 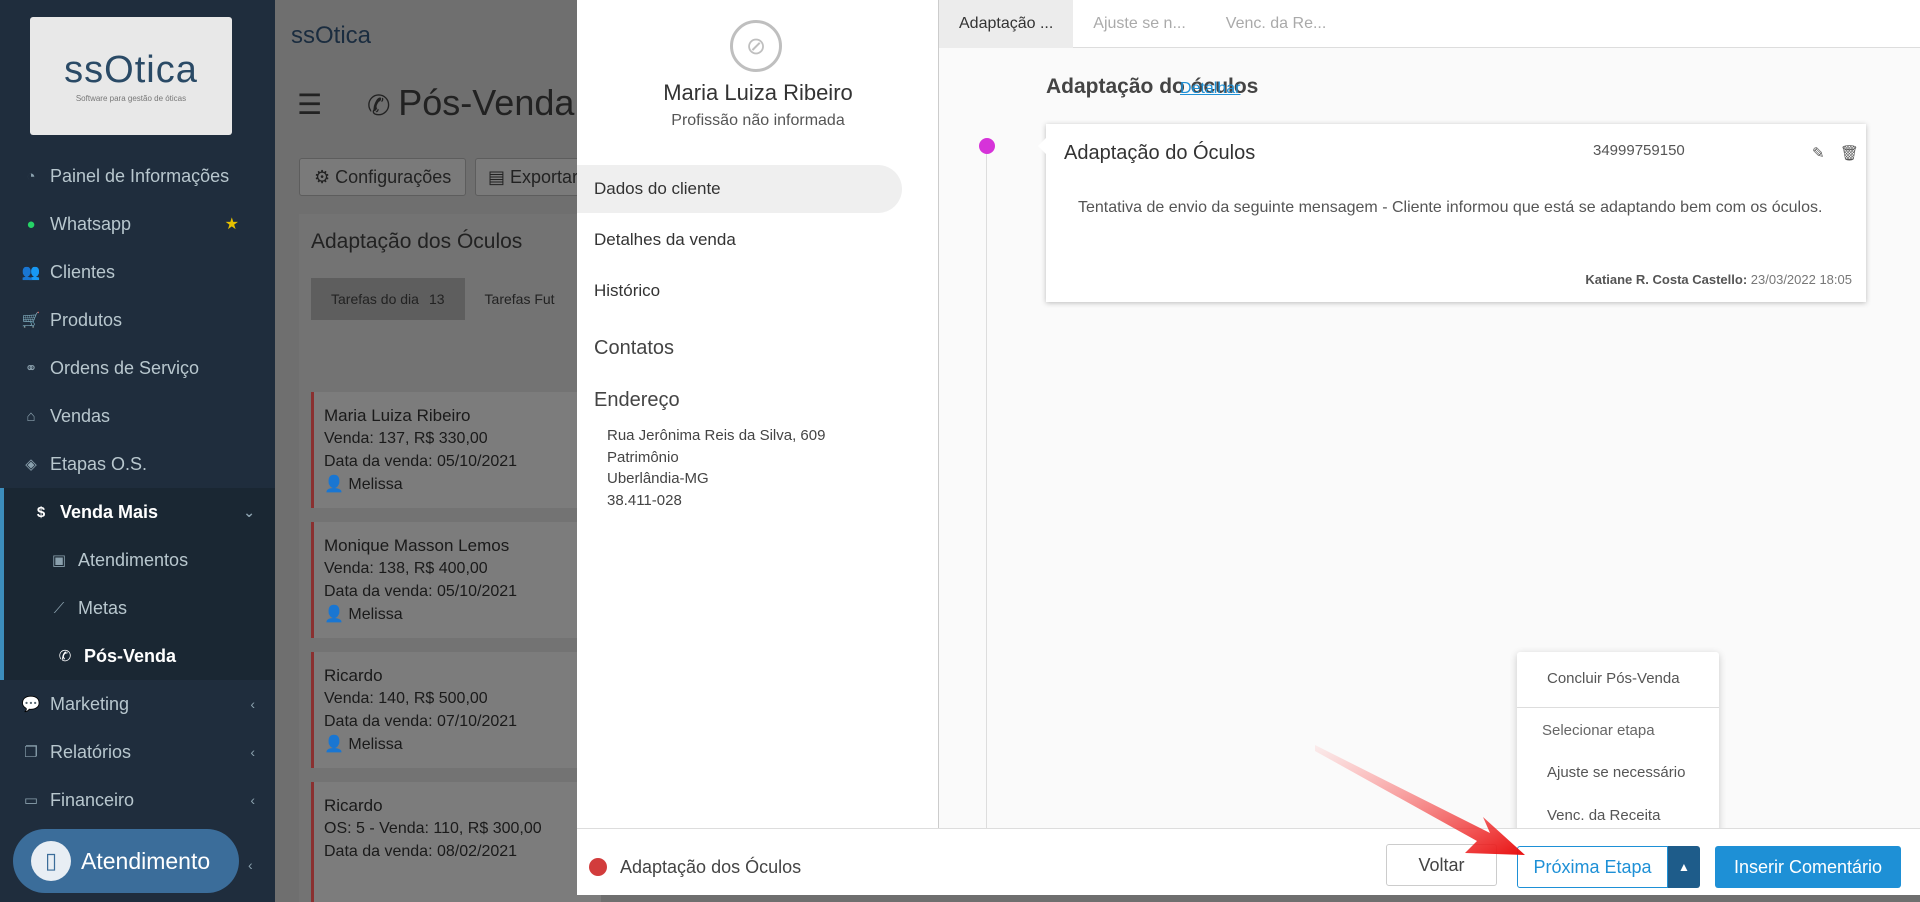 What do you see at coordinates (1801, 279) in the screenshot?
I see `comment-datetime: 23/03/2022 18:05` at bounding box center [1801, 279].